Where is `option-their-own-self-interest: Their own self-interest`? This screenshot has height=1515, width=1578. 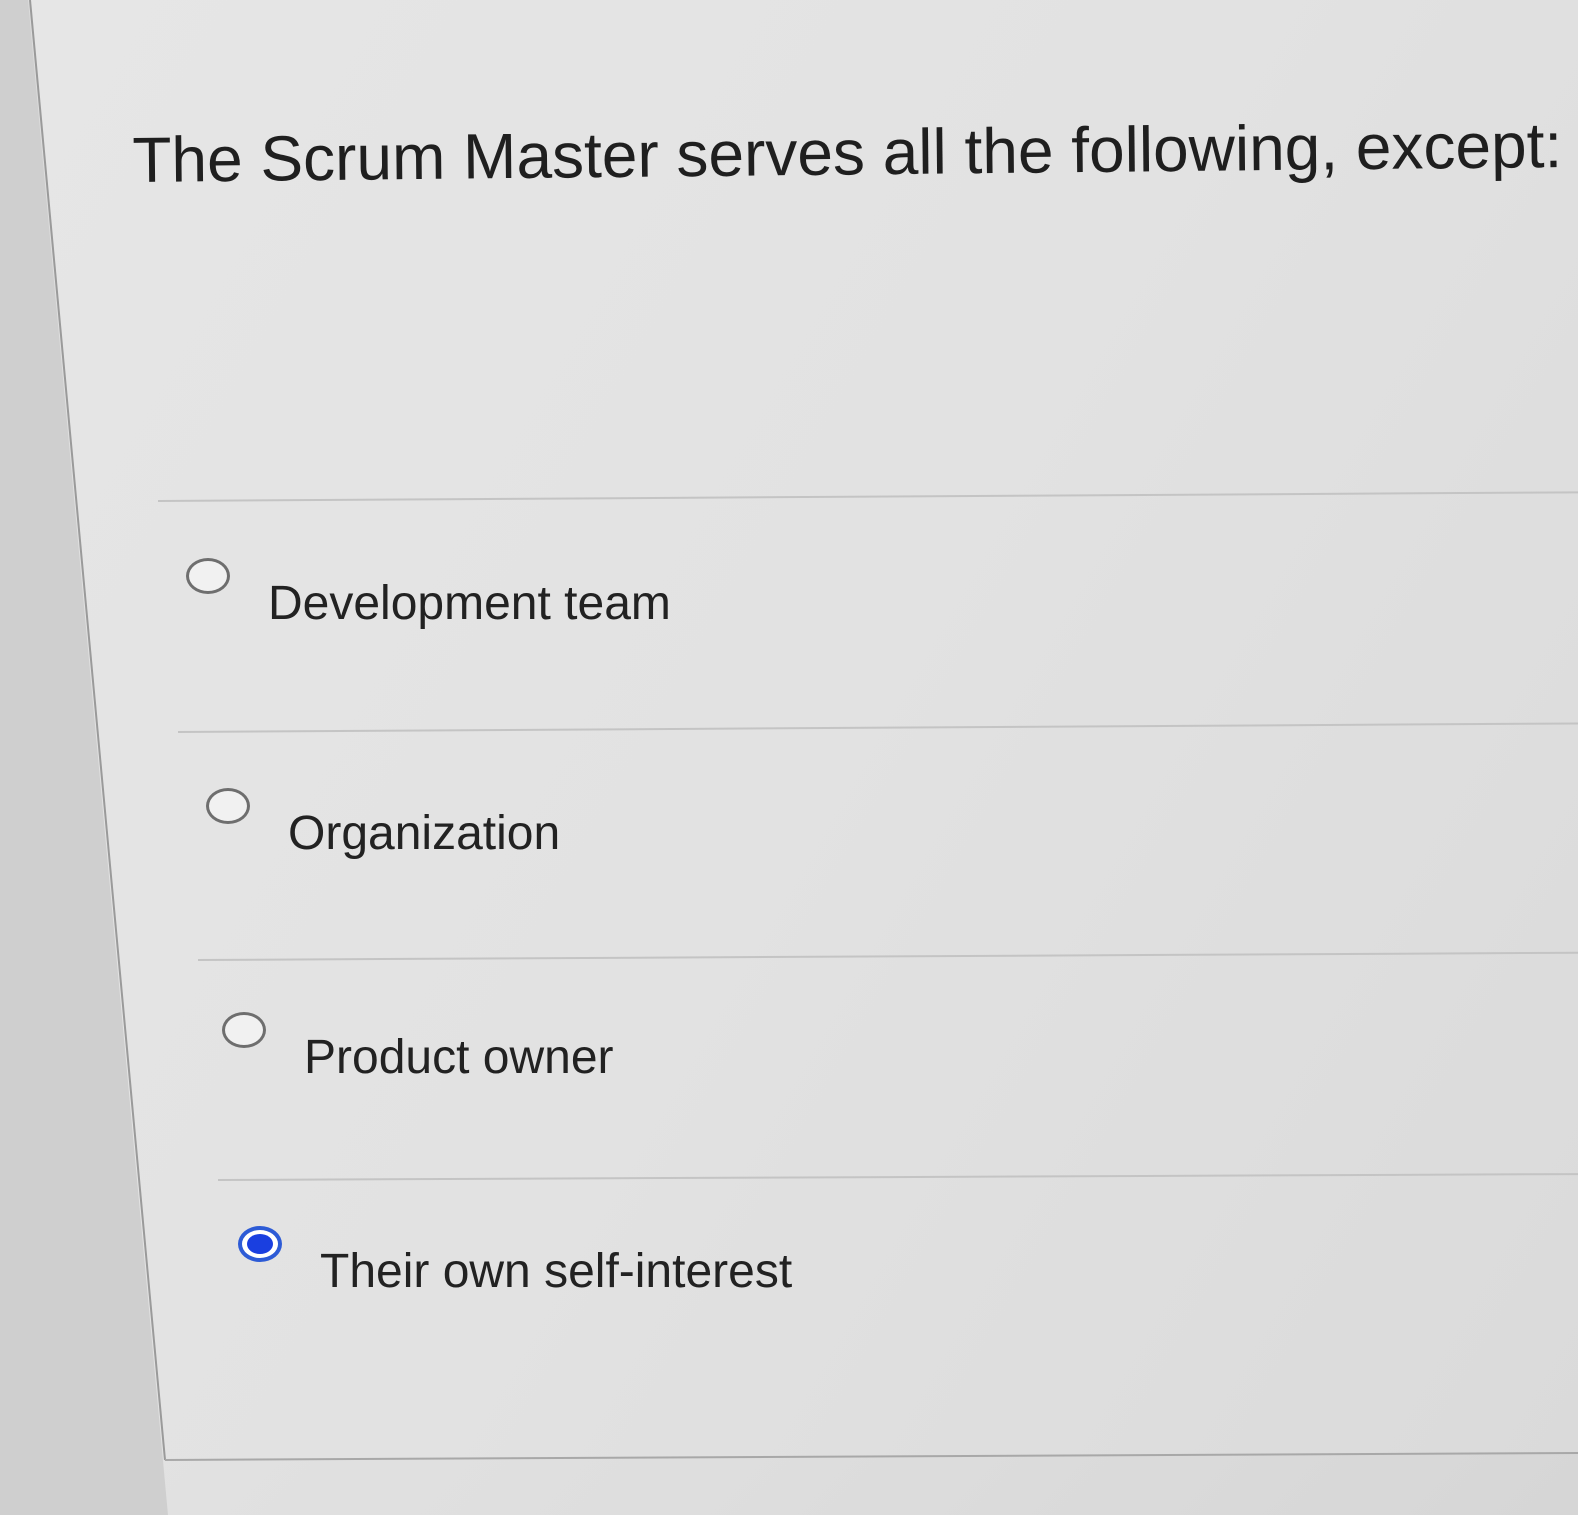
option-their-own-self-interest: Their own self-interest is located at coordinates (515, 1261).